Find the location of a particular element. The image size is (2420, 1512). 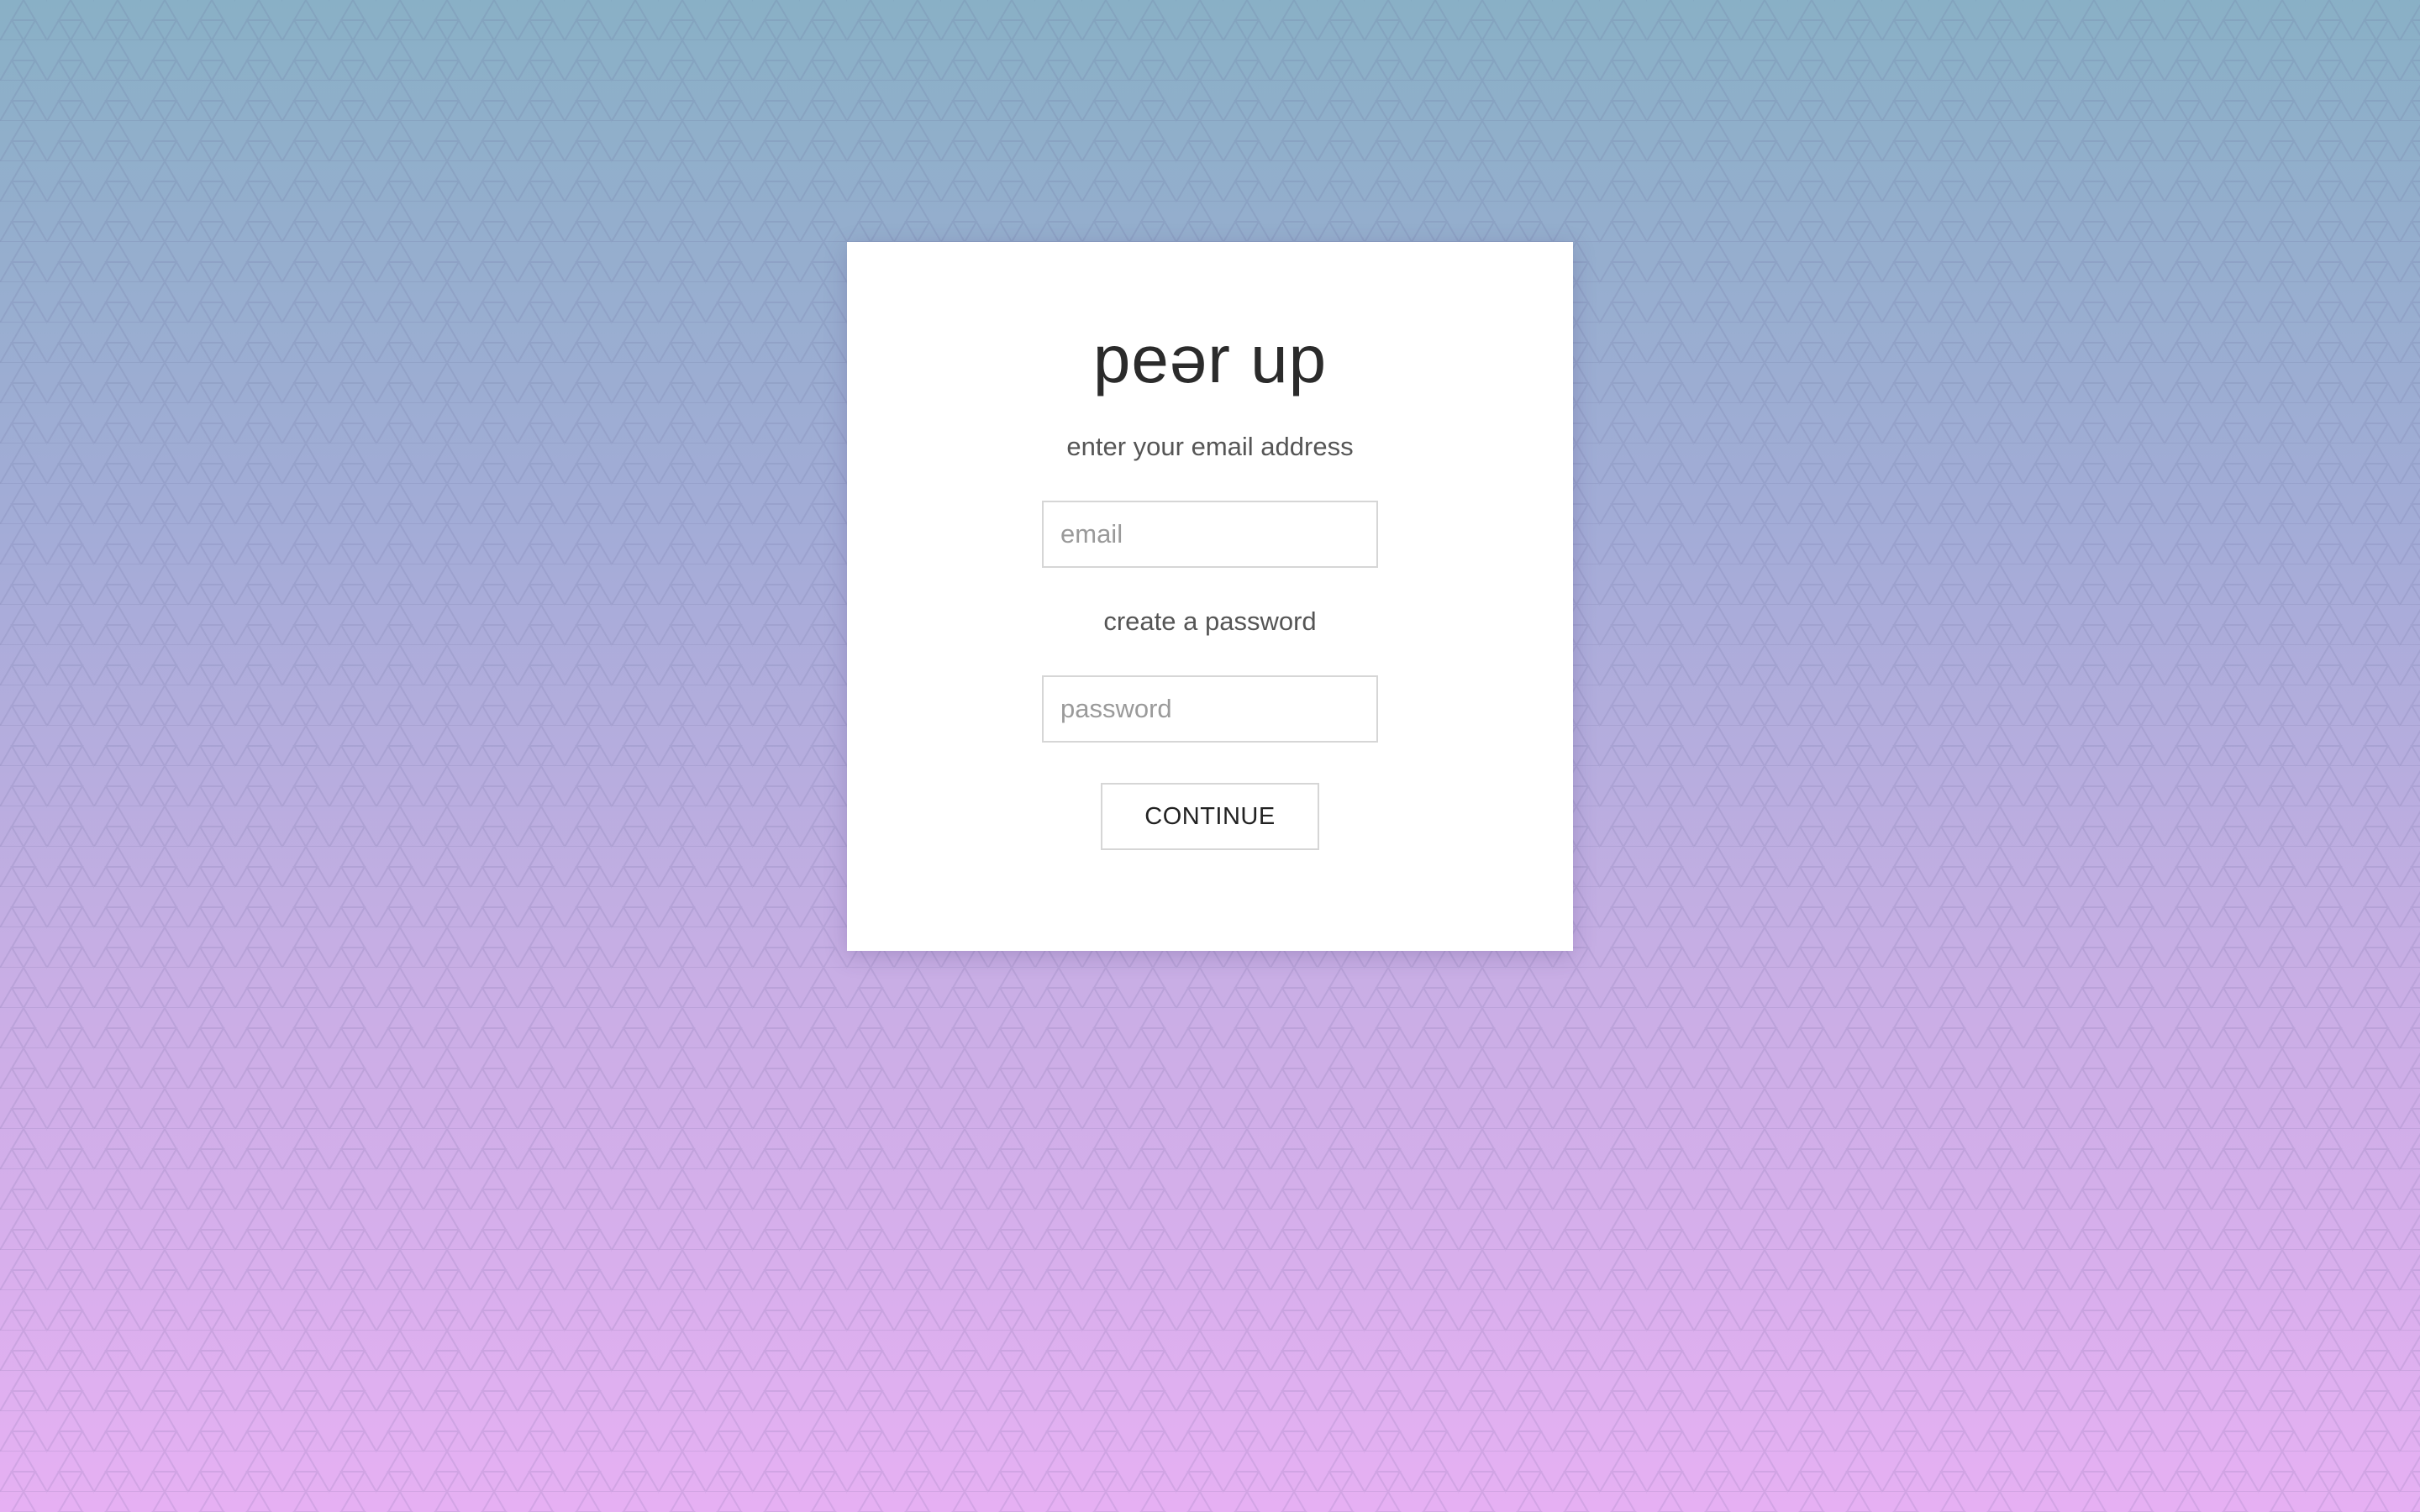

email-prompt: enter your email address is located at coordinates (1210, 446).